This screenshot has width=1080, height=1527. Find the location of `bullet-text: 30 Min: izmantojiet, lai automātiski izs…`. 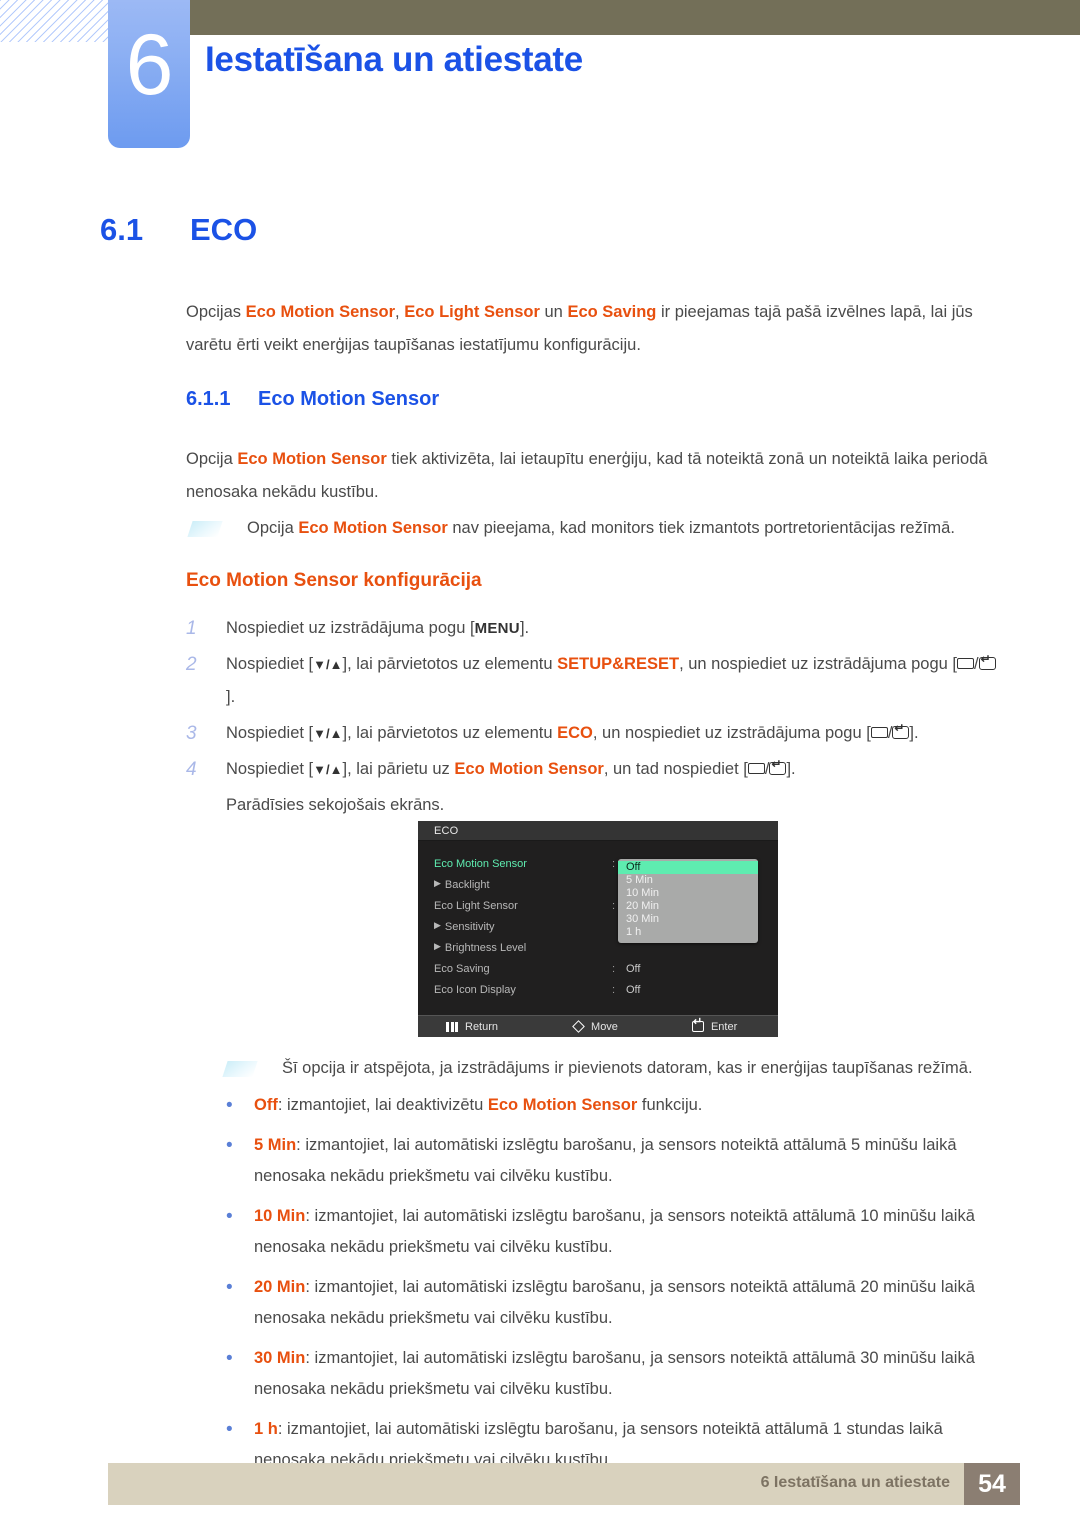

bullet-text: 30 Min: izmantojiet, lai automātiski izs… is located at coordinates (614, 1373).